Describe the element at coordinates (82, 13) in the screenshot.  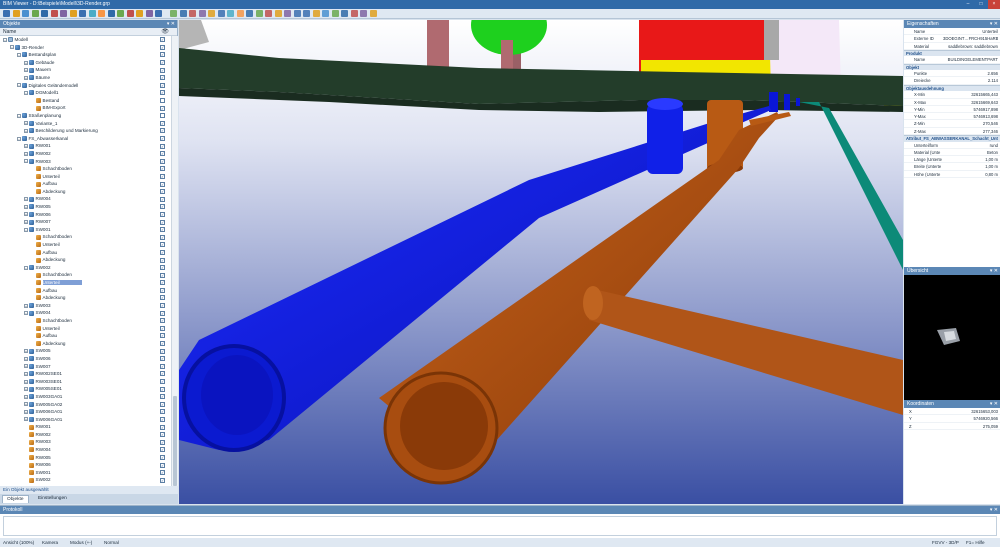
I see `layer-icon` at that location.